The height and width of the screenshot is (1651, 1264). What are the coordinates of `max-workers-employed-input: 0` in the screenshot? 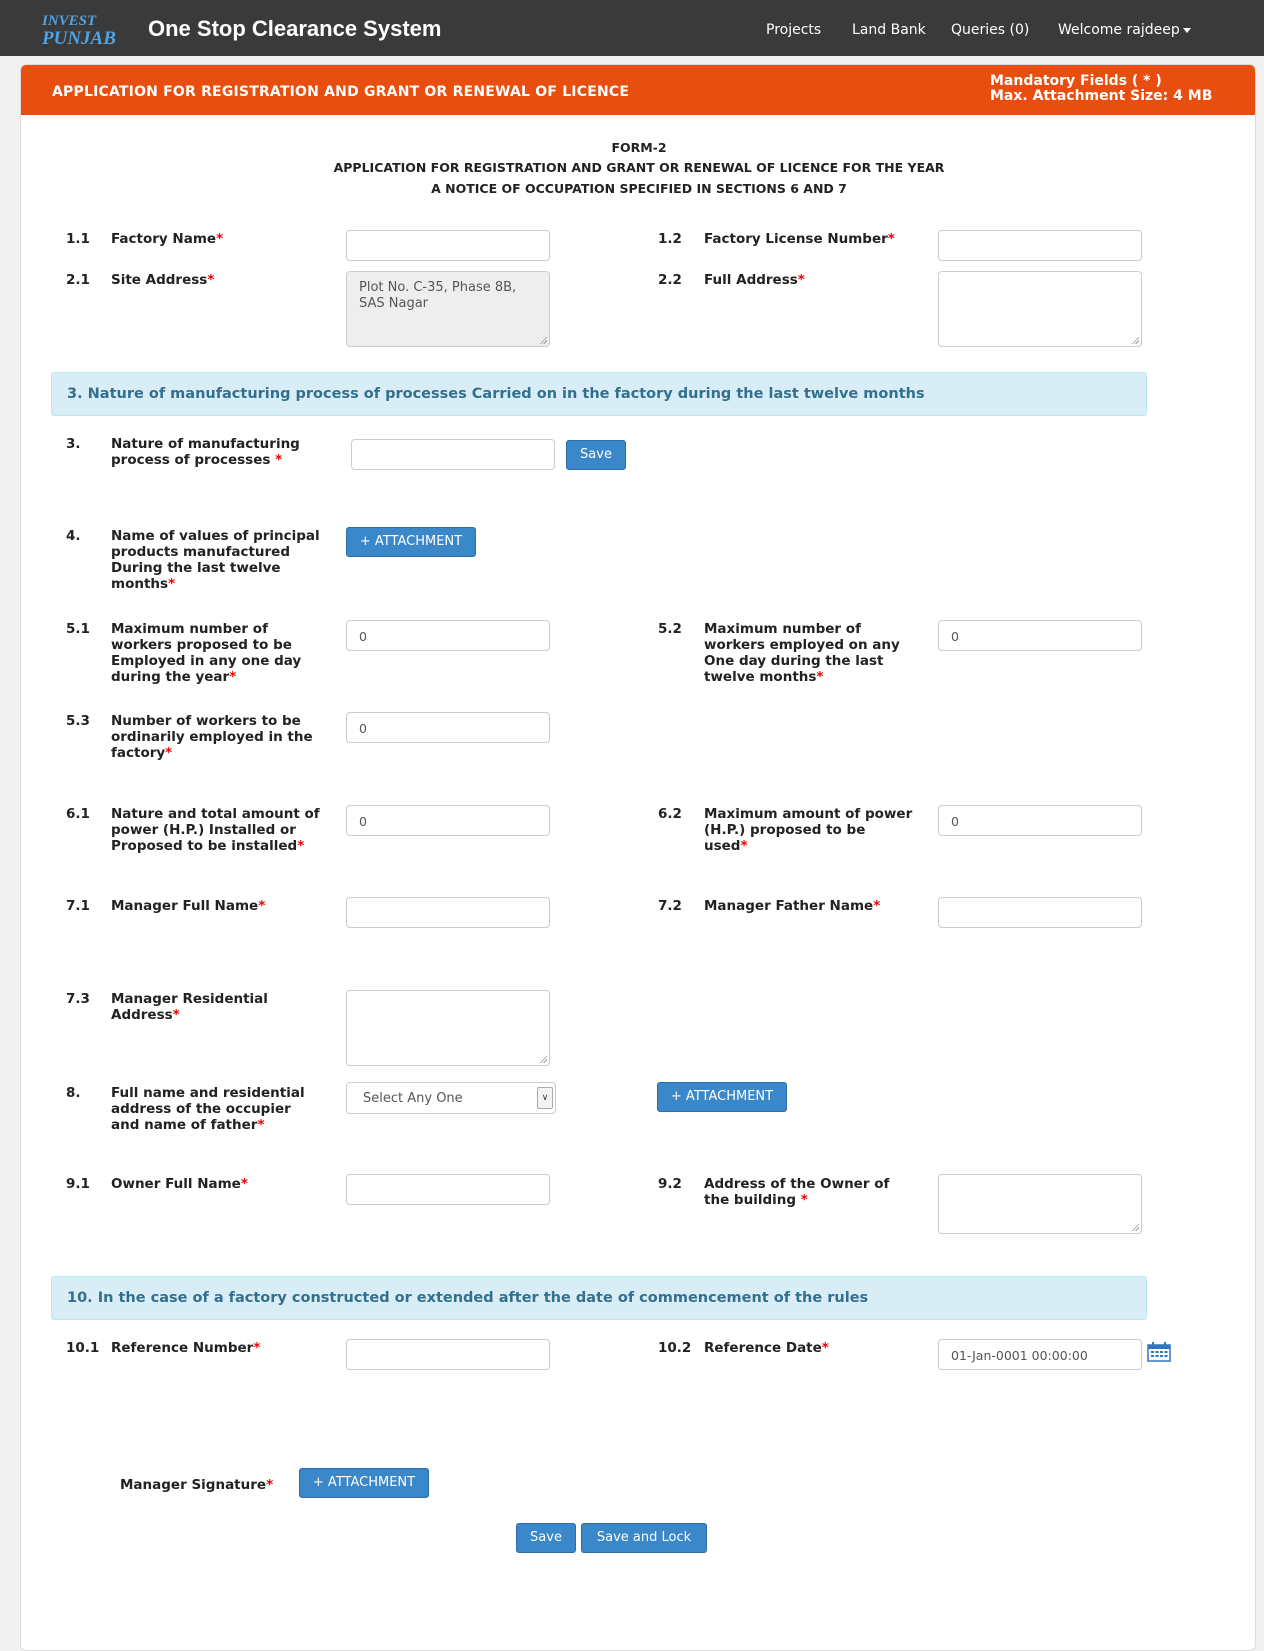 It's located at (1040, 635).